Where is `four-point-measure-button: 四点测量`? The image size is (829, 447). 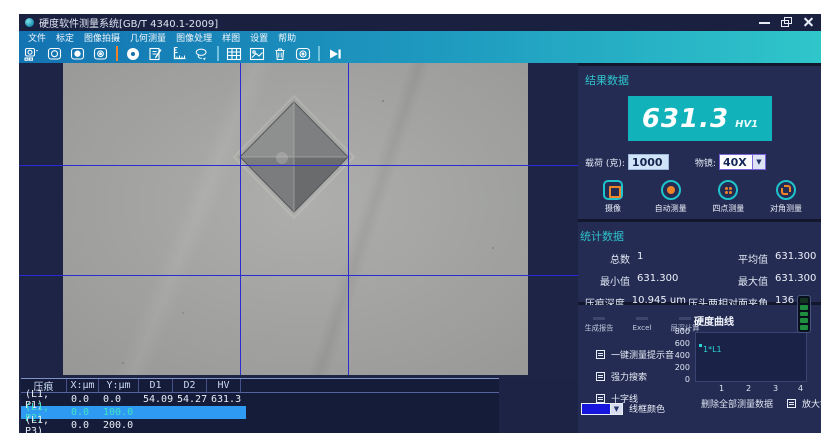
four-point-measure-button: 四点测量 is located at coordinates (728, 197).